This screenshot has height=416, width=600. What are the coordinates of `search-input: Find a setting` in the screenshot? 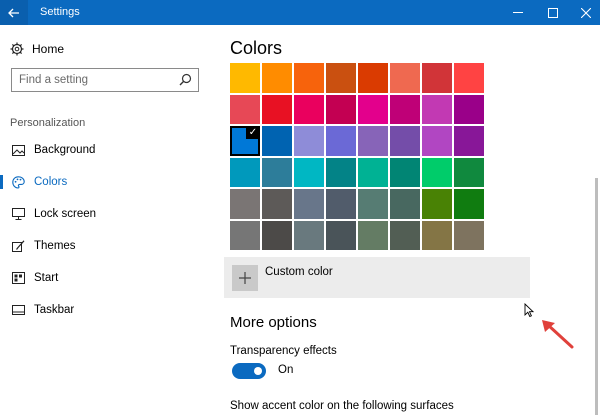 It's located at (105, 80).